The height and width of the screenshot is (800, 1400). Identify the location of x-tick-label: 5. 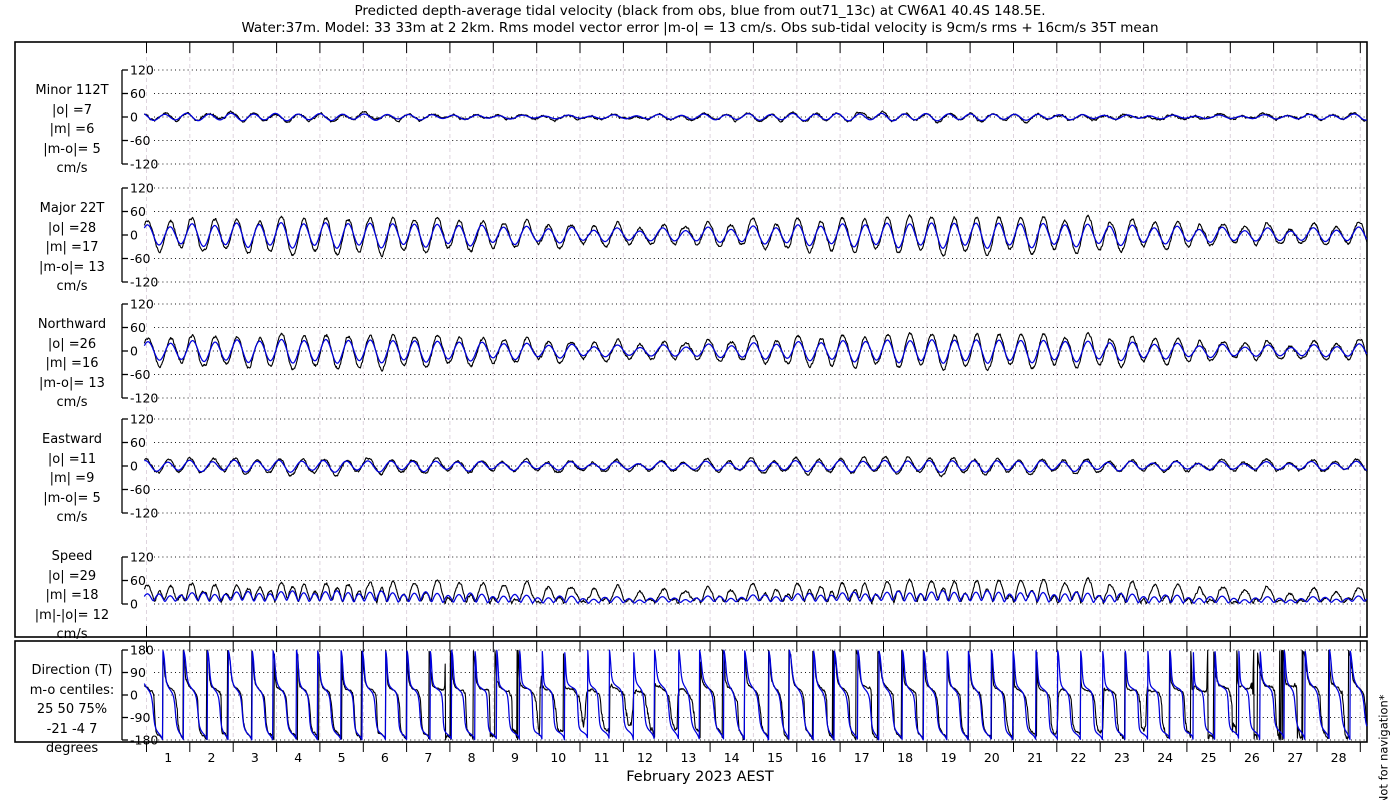
(342, 757).